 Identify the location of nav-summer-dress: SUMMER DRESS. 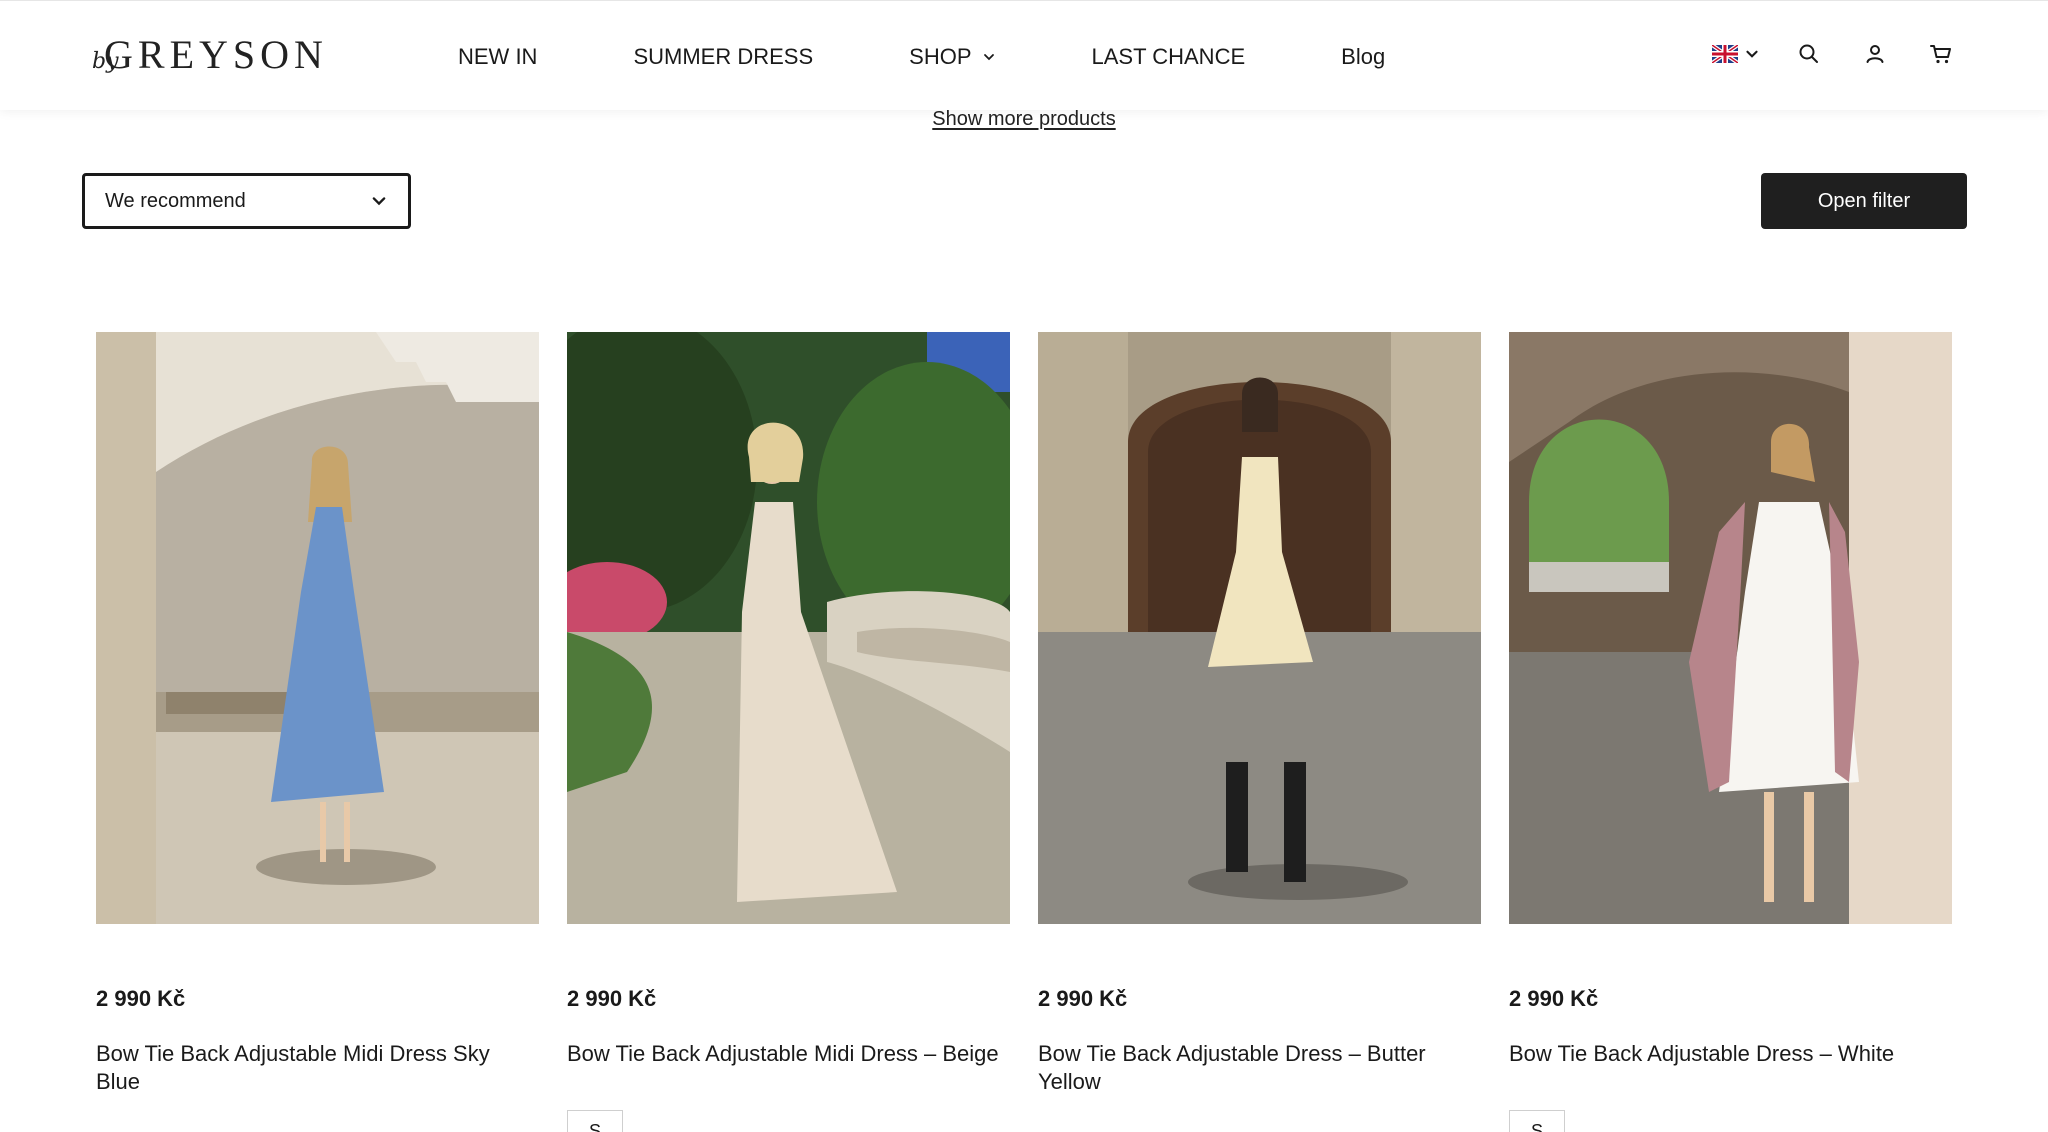
(723, 57).